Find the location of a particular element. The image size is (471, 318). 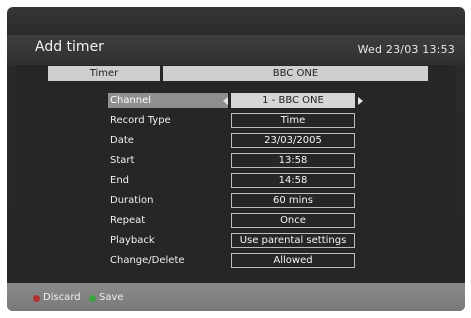

playback-value: Use parental settings is located at coordinates (293, 240).